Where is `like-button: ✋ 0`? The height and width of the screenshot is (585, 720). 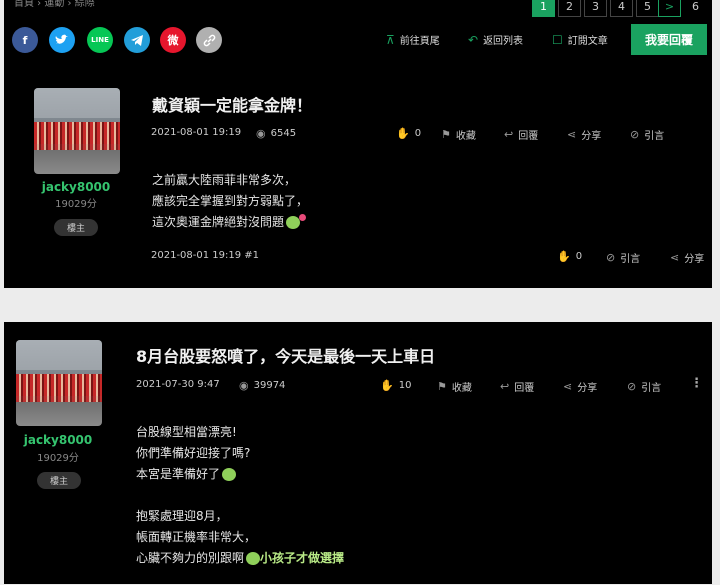 like-button: ✋ 0 is located at coordinates (408, 133).